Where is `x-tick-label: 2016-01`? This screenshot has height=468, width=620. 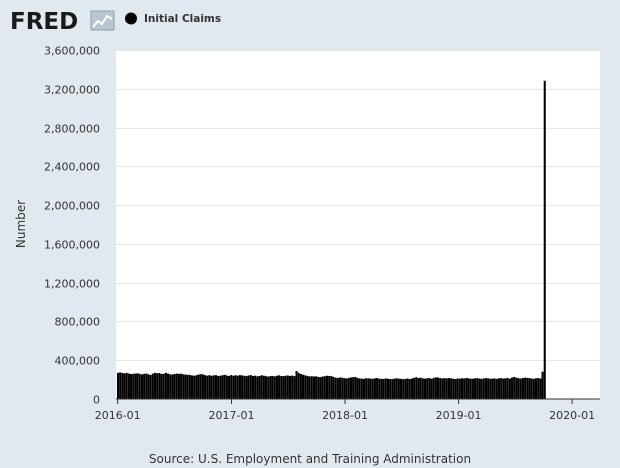
x-tick-label: 2016-01 is located at coordinates (118, 415).